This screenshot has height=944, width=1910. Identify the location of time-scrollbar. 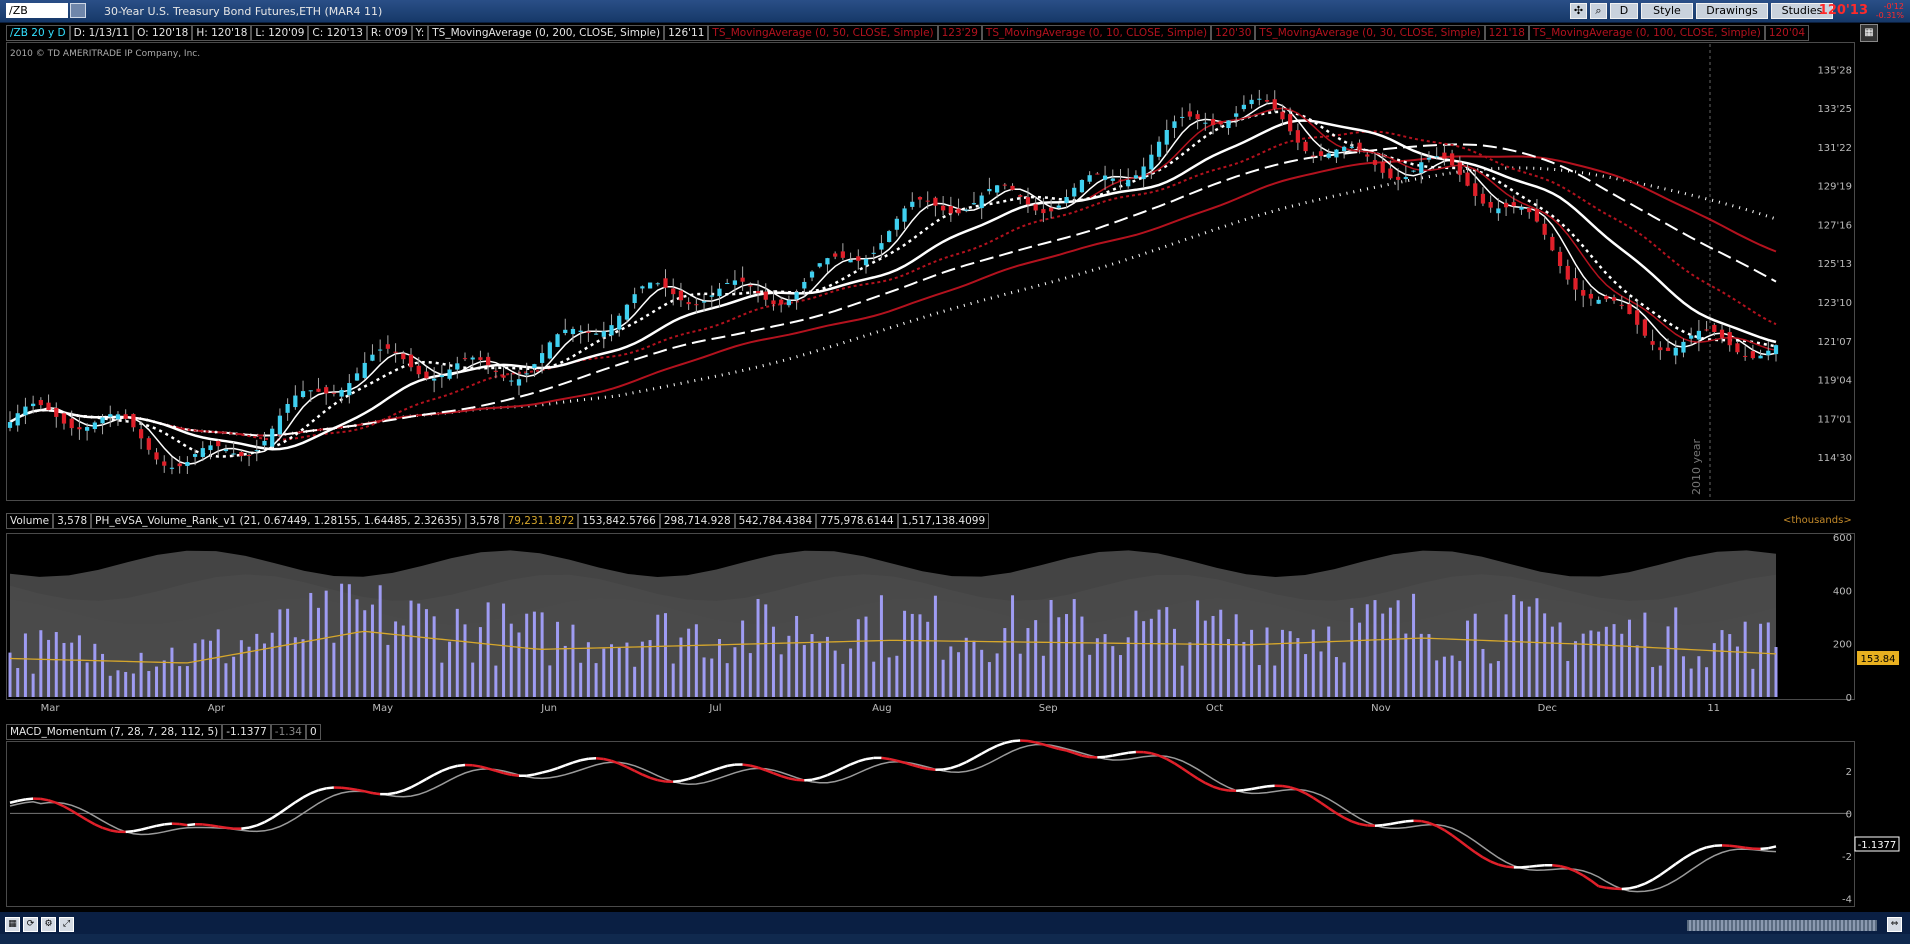
(1782, 925).